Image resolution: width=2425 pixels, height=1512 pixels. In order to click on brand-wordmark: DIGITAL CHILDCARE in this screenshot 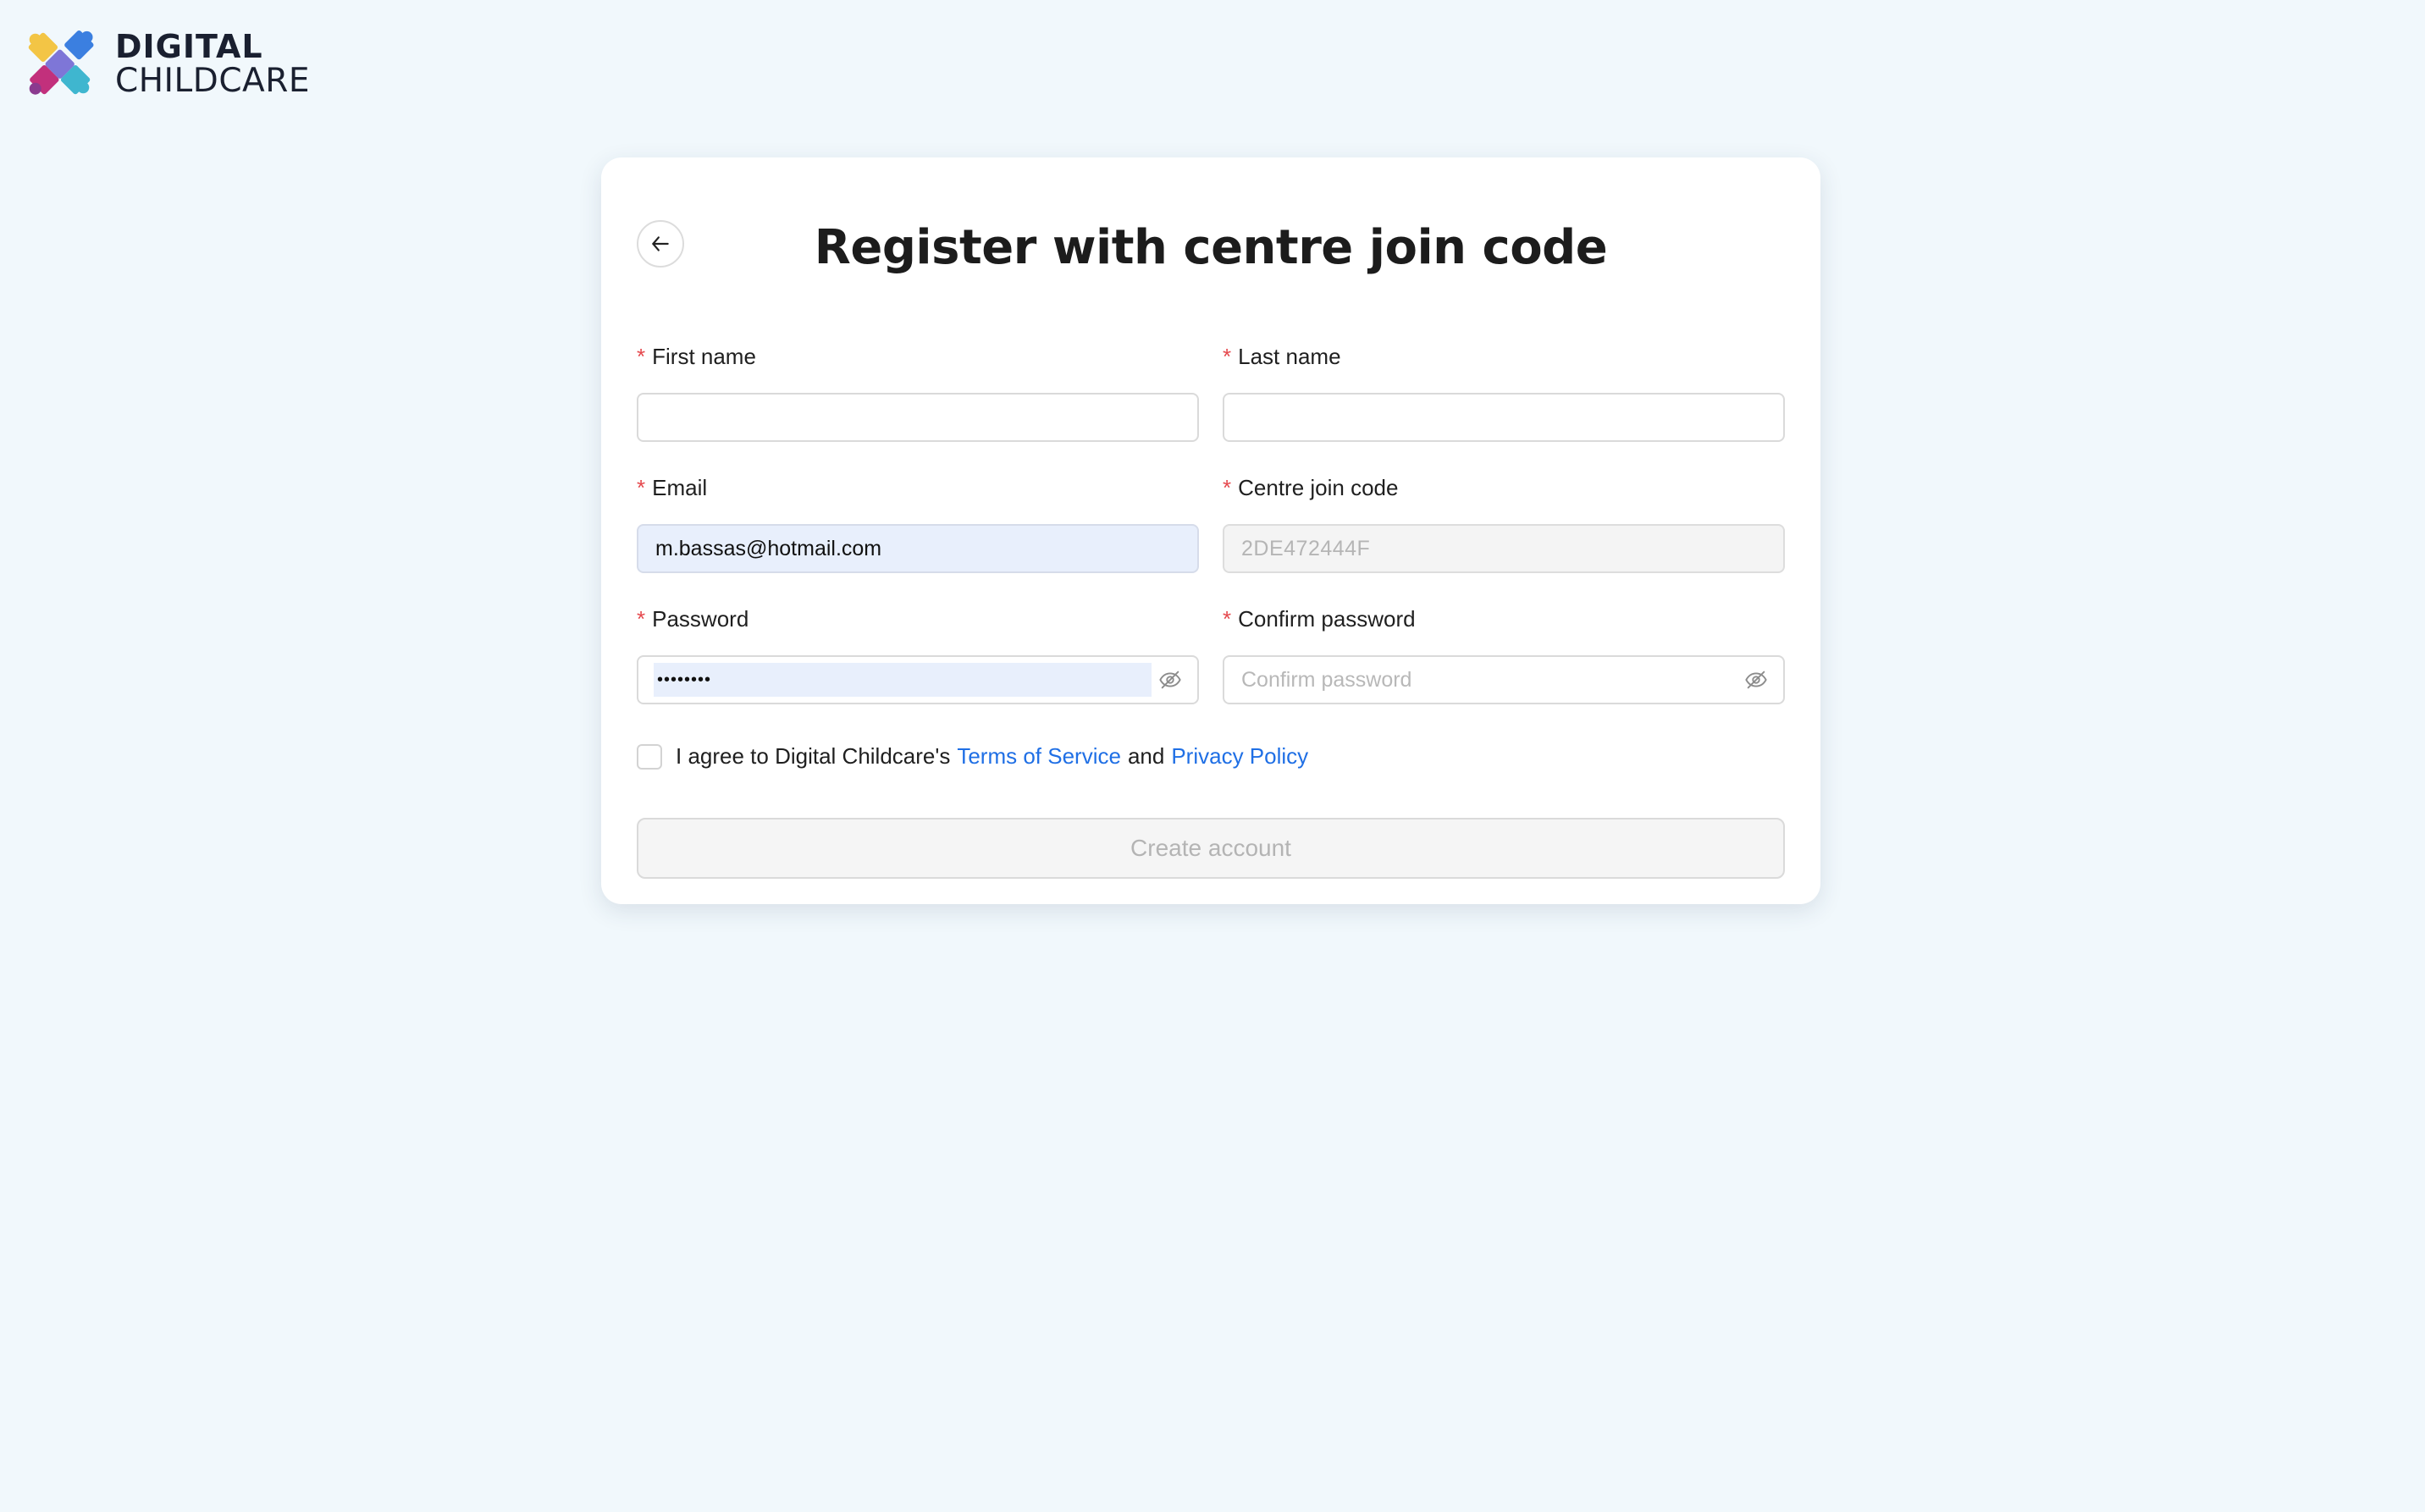, I will do `click(212, 63)`.